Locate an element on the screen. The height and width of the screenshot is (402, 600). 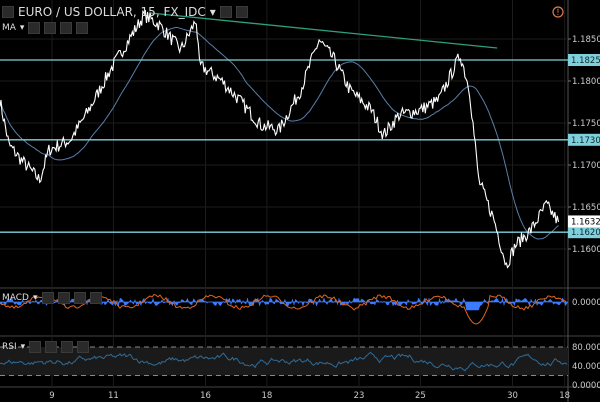
symbol-header: EURO / US DOLLAR, 15, FX_IDC ▾ is located at coordinates (125, 12).